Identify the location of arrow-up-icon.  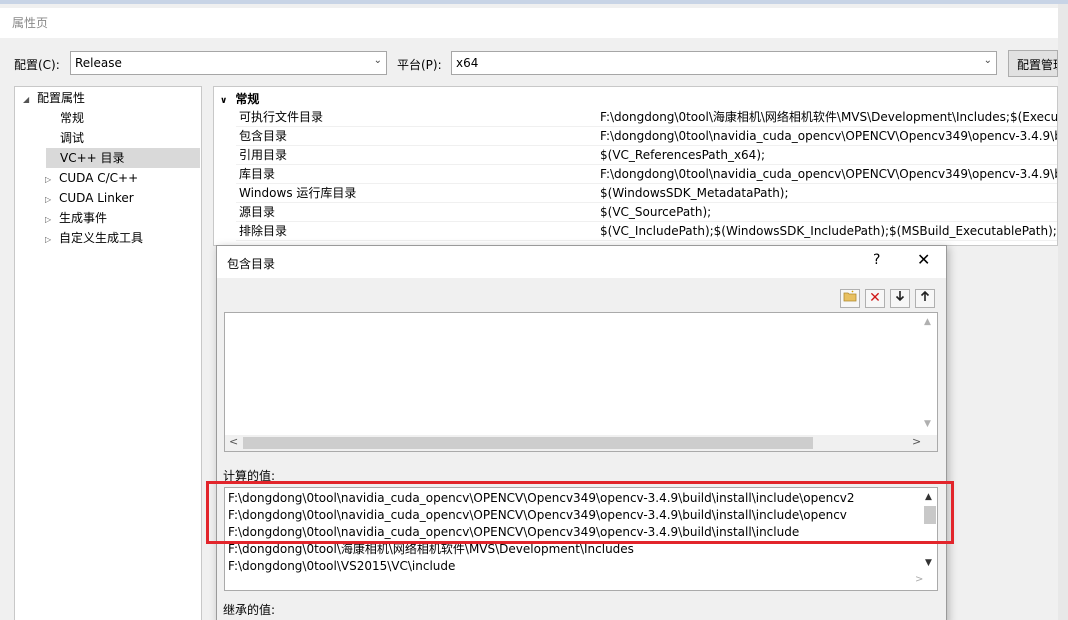
(925, 298).